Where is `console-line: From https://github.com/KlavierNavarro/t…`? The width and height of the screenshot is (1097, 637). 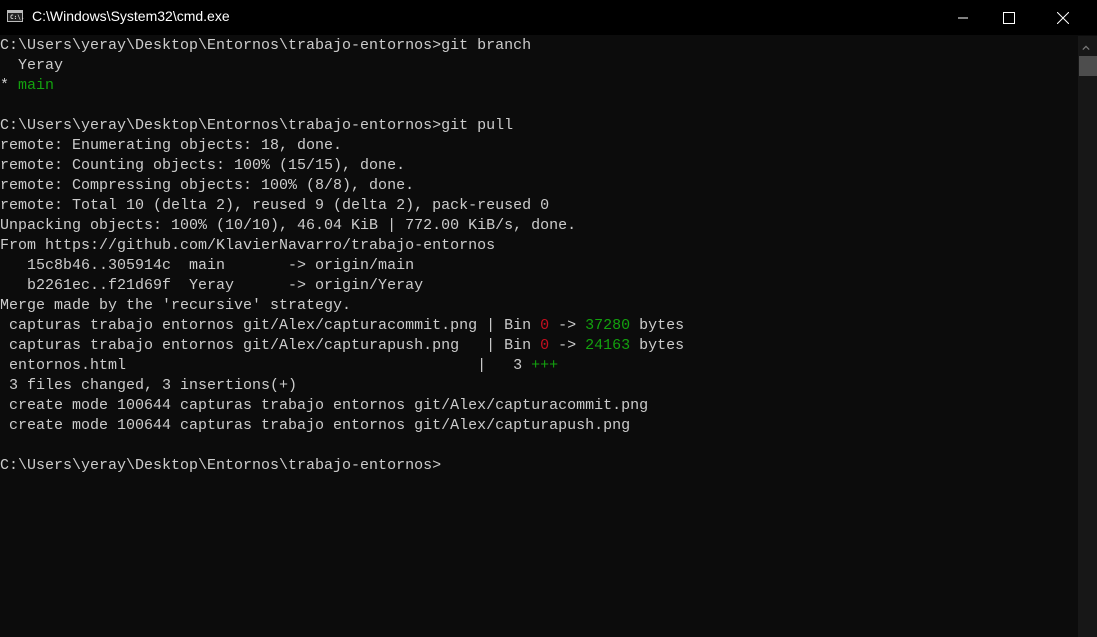 console-line: From https://github.com/KlavierNavarro/t… is located at coordinates (539, 246).